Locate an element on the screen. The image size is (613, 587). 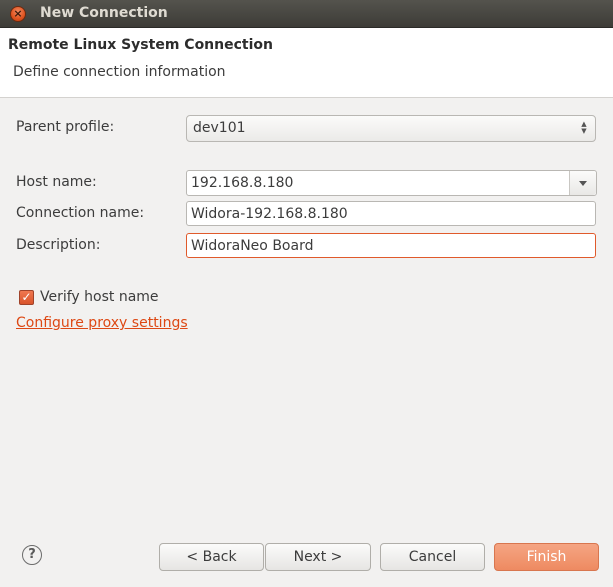
chevron-down-icon is located at coordinates (583, 183).